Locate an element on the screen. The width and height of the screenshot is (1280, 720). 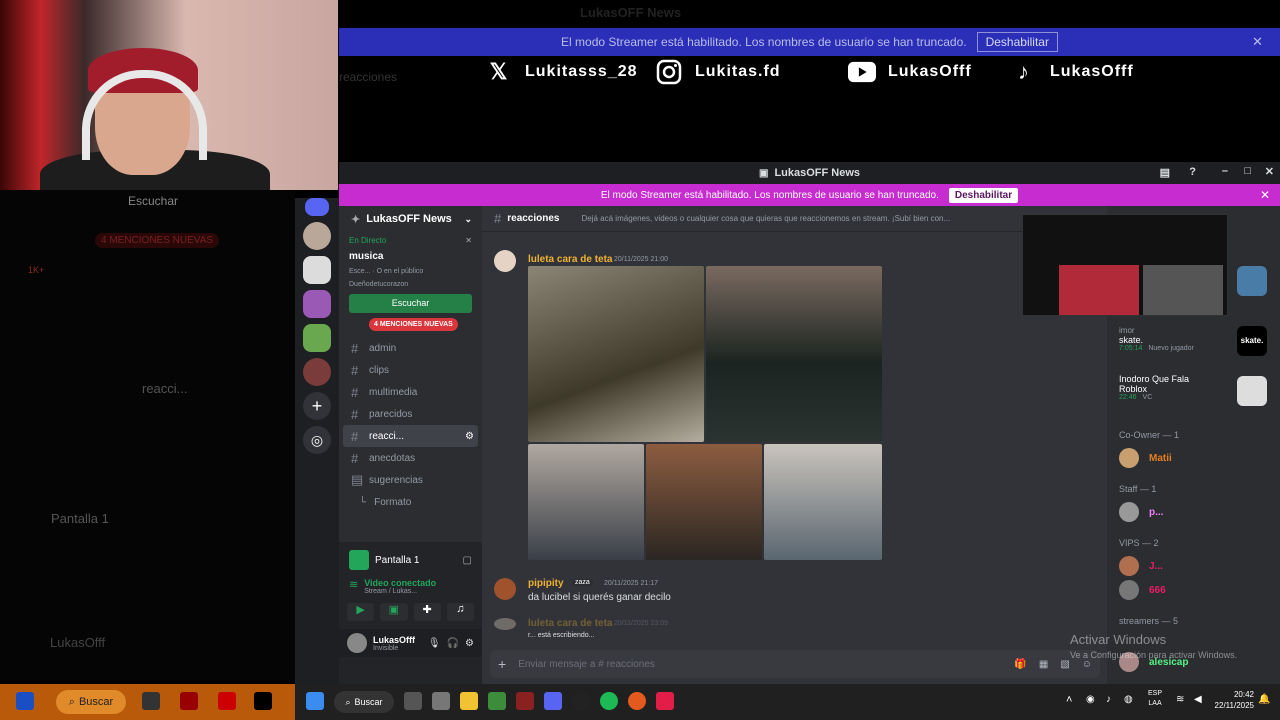
clock: 20:42 22/11/2025 is located at coordinates (1231, 700).